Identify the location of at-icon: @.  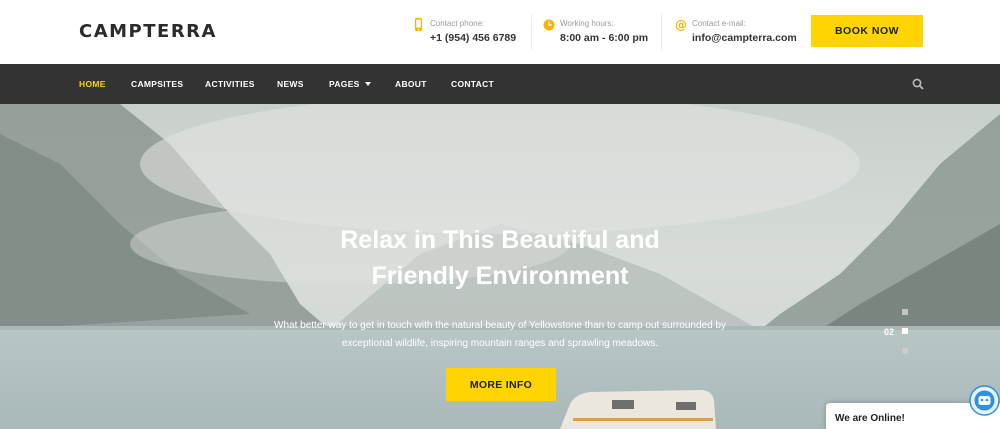
(681, 25).